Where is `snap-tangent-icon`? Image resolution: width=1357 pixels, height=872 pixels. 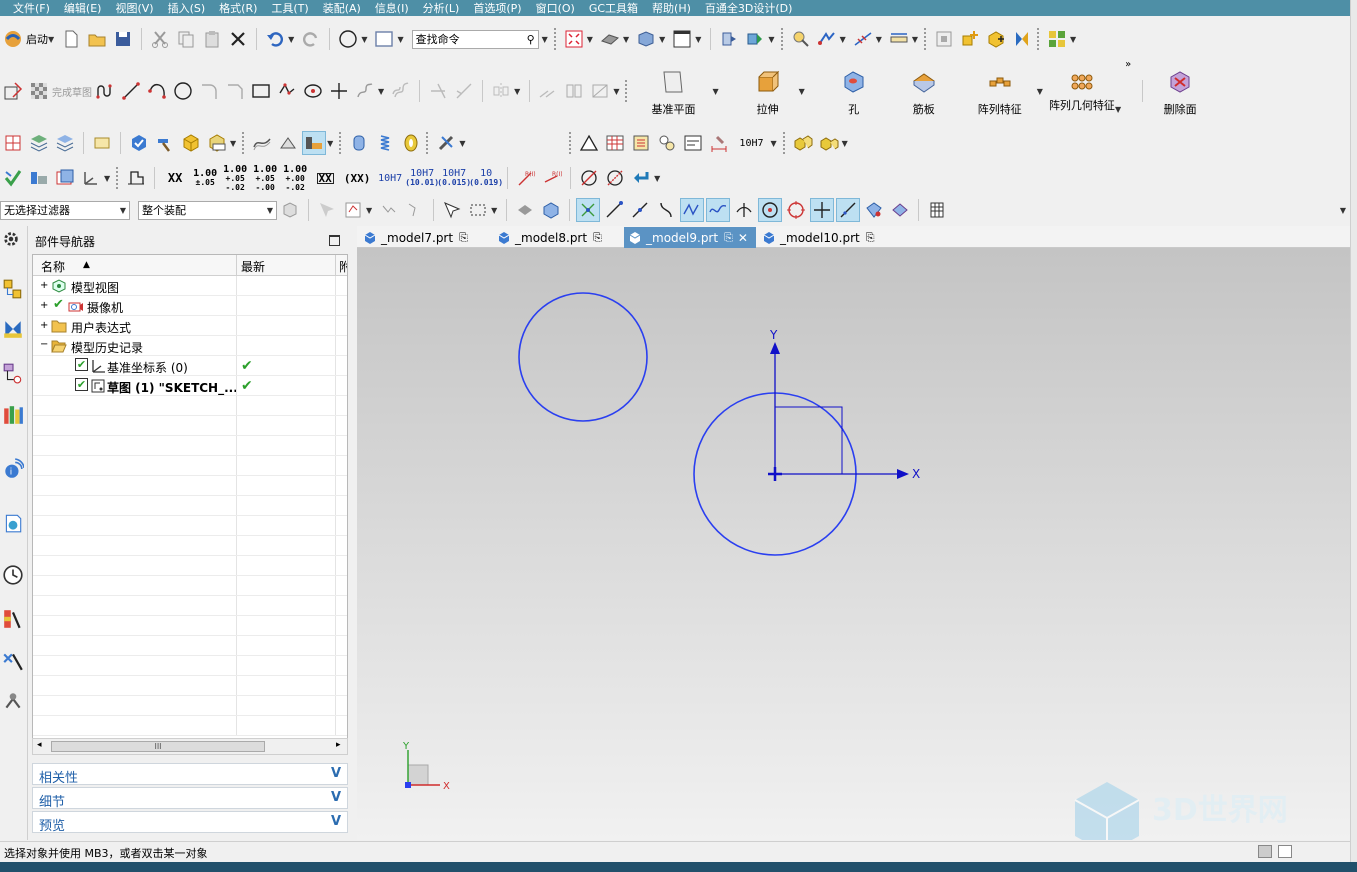 snap-tangent-icon is located at coordinates (744, 210).